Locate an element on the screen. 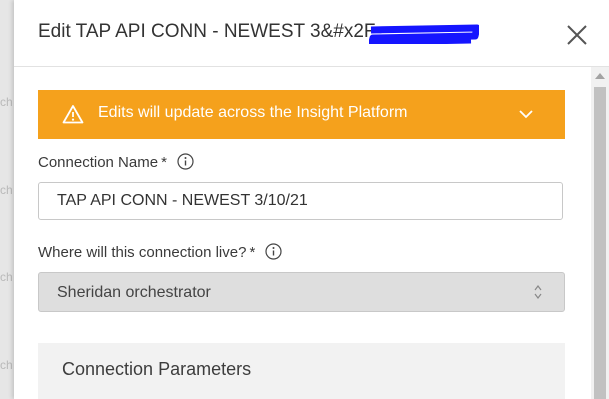 The height and width of the screenshot is (399, 609). warning-icon is located at coordinates (73, 114).